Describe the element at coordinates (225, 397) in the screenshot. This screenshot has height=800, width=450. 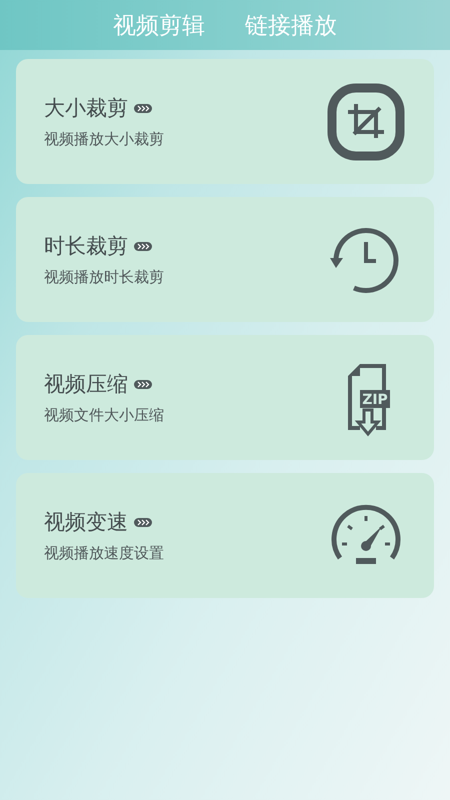
I see `feature-card: 视频压缩 视频文件大小压缩 ZIP` at that location.